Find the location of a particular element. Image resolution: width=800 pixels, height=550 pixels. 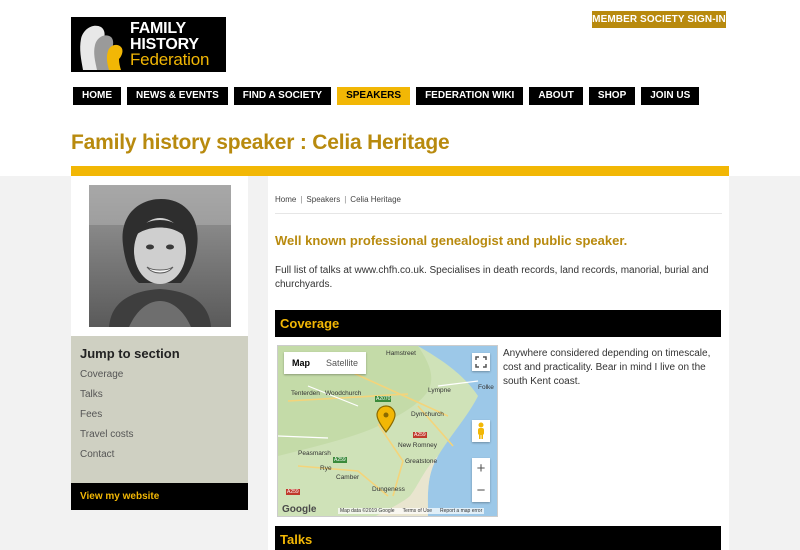

nav-home: HOME is located at coordinates (97, 96).